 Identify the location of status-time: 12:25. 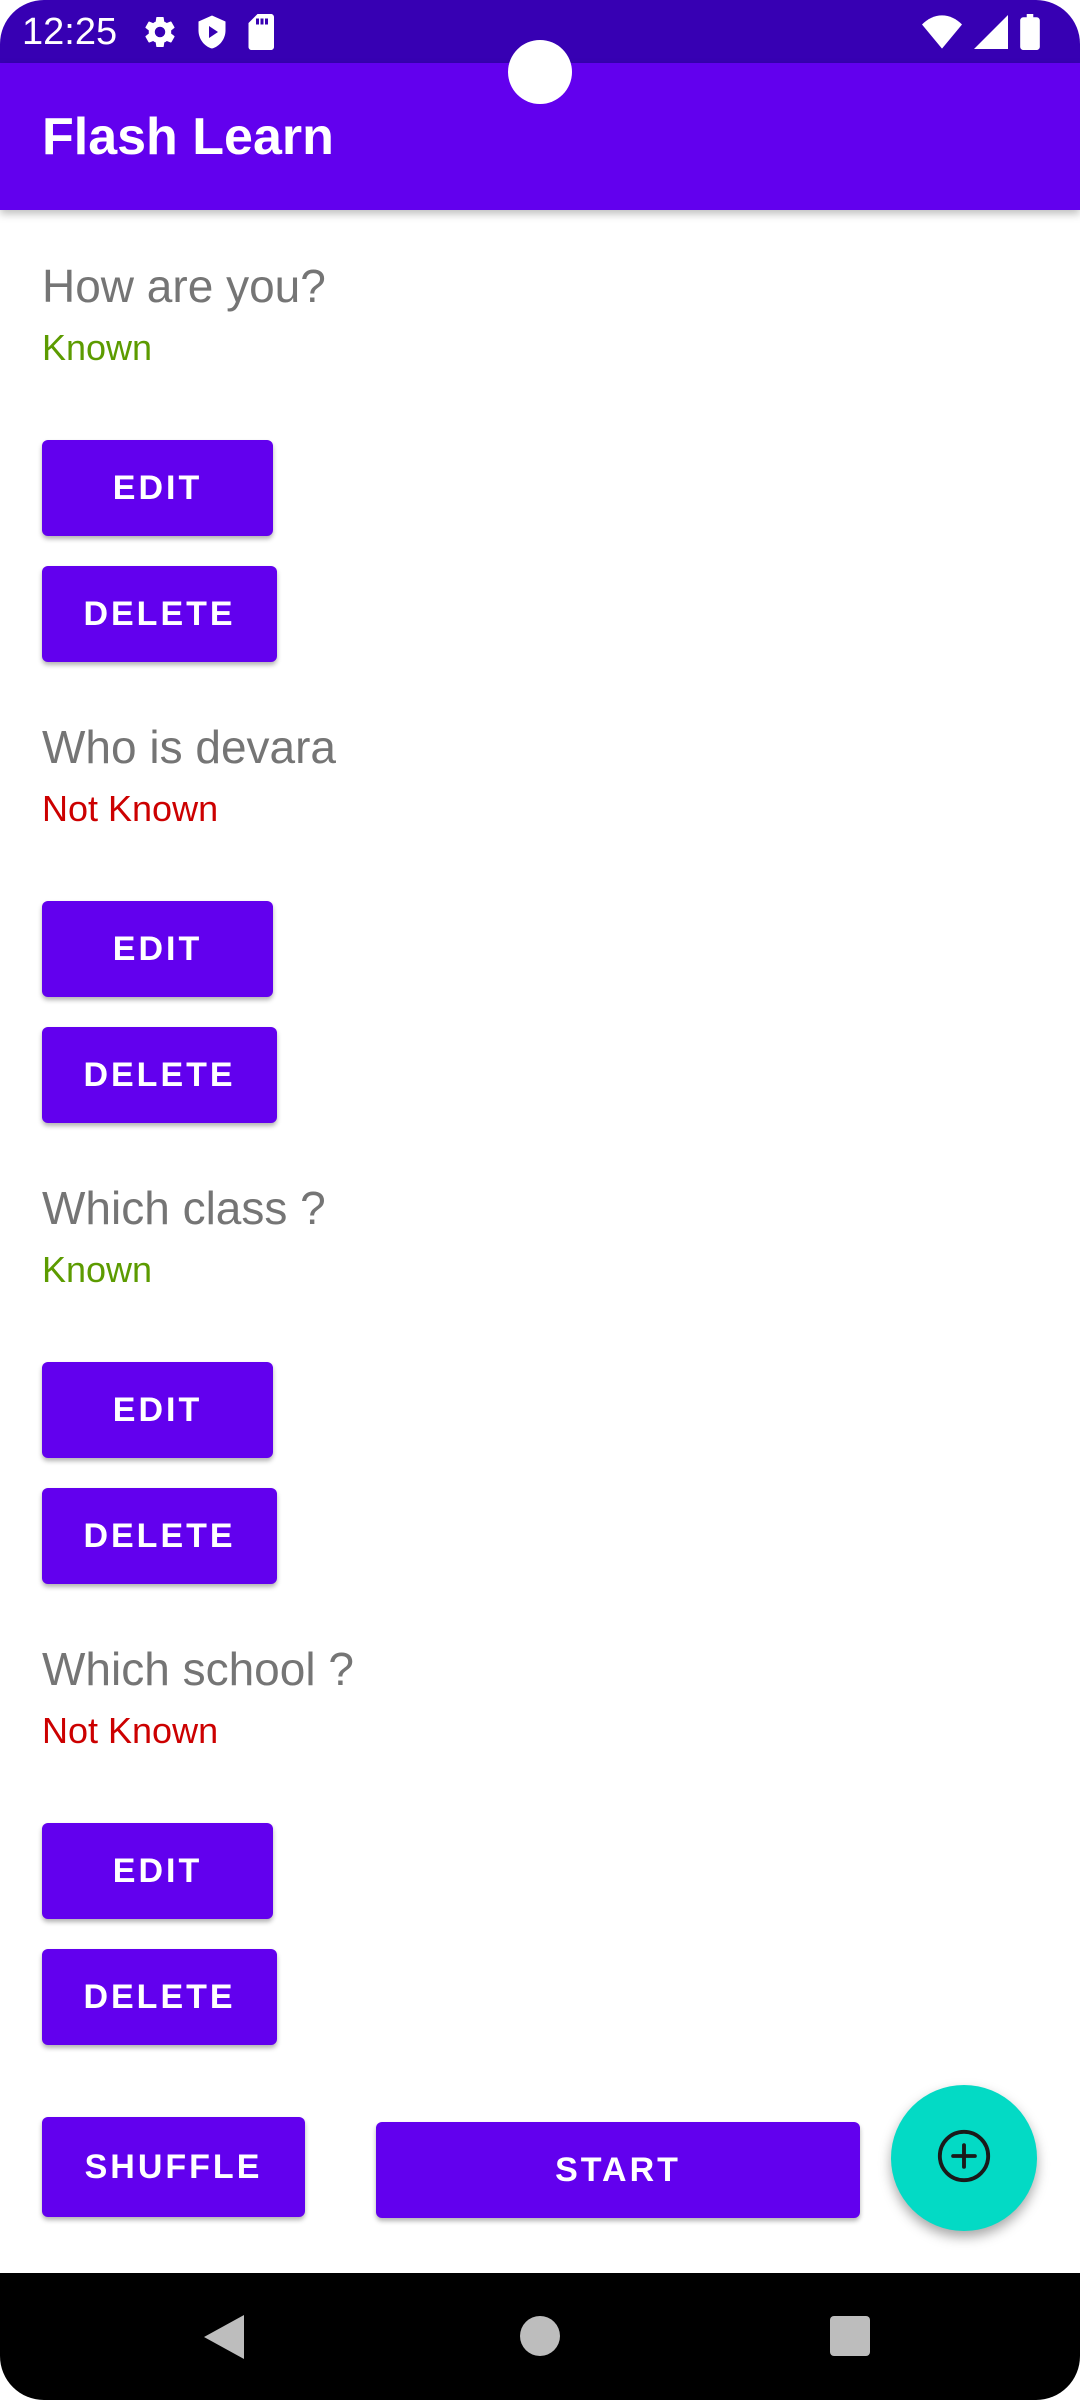
(70, 32).